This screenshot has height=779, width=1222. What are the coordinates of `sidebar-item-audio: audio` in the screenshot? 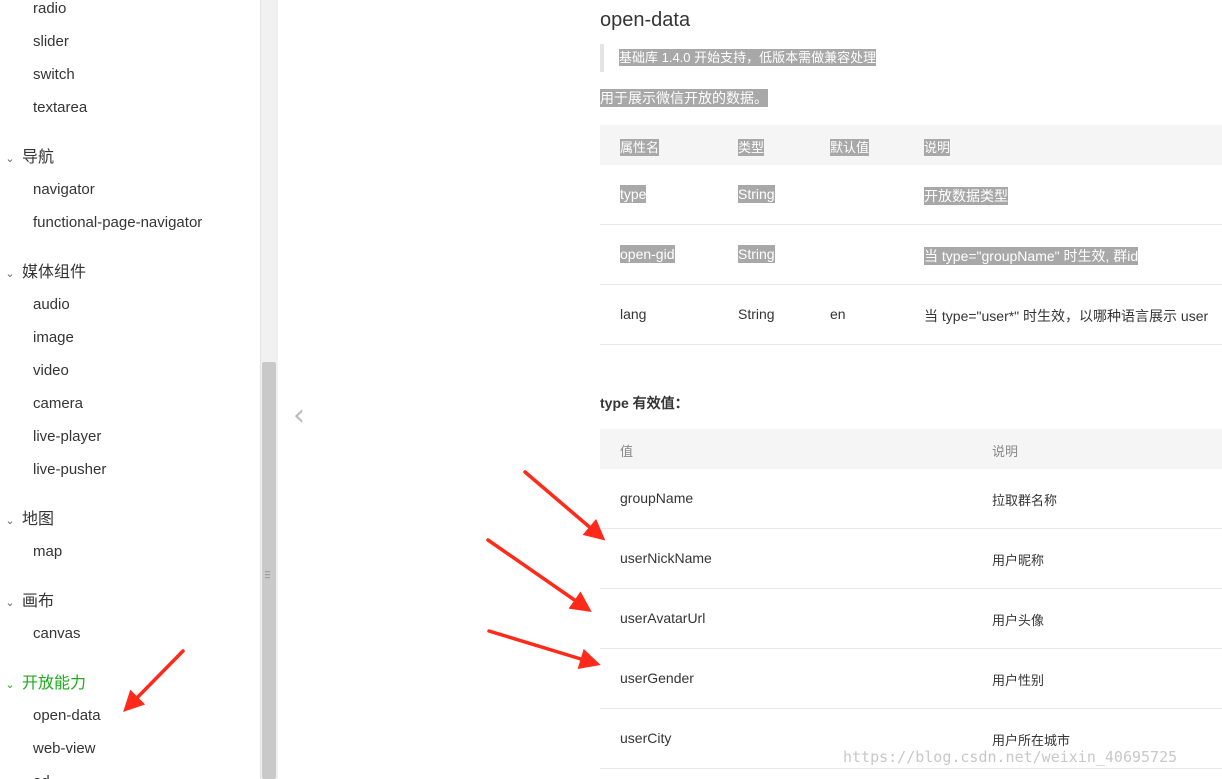 It's located at (51, 304).